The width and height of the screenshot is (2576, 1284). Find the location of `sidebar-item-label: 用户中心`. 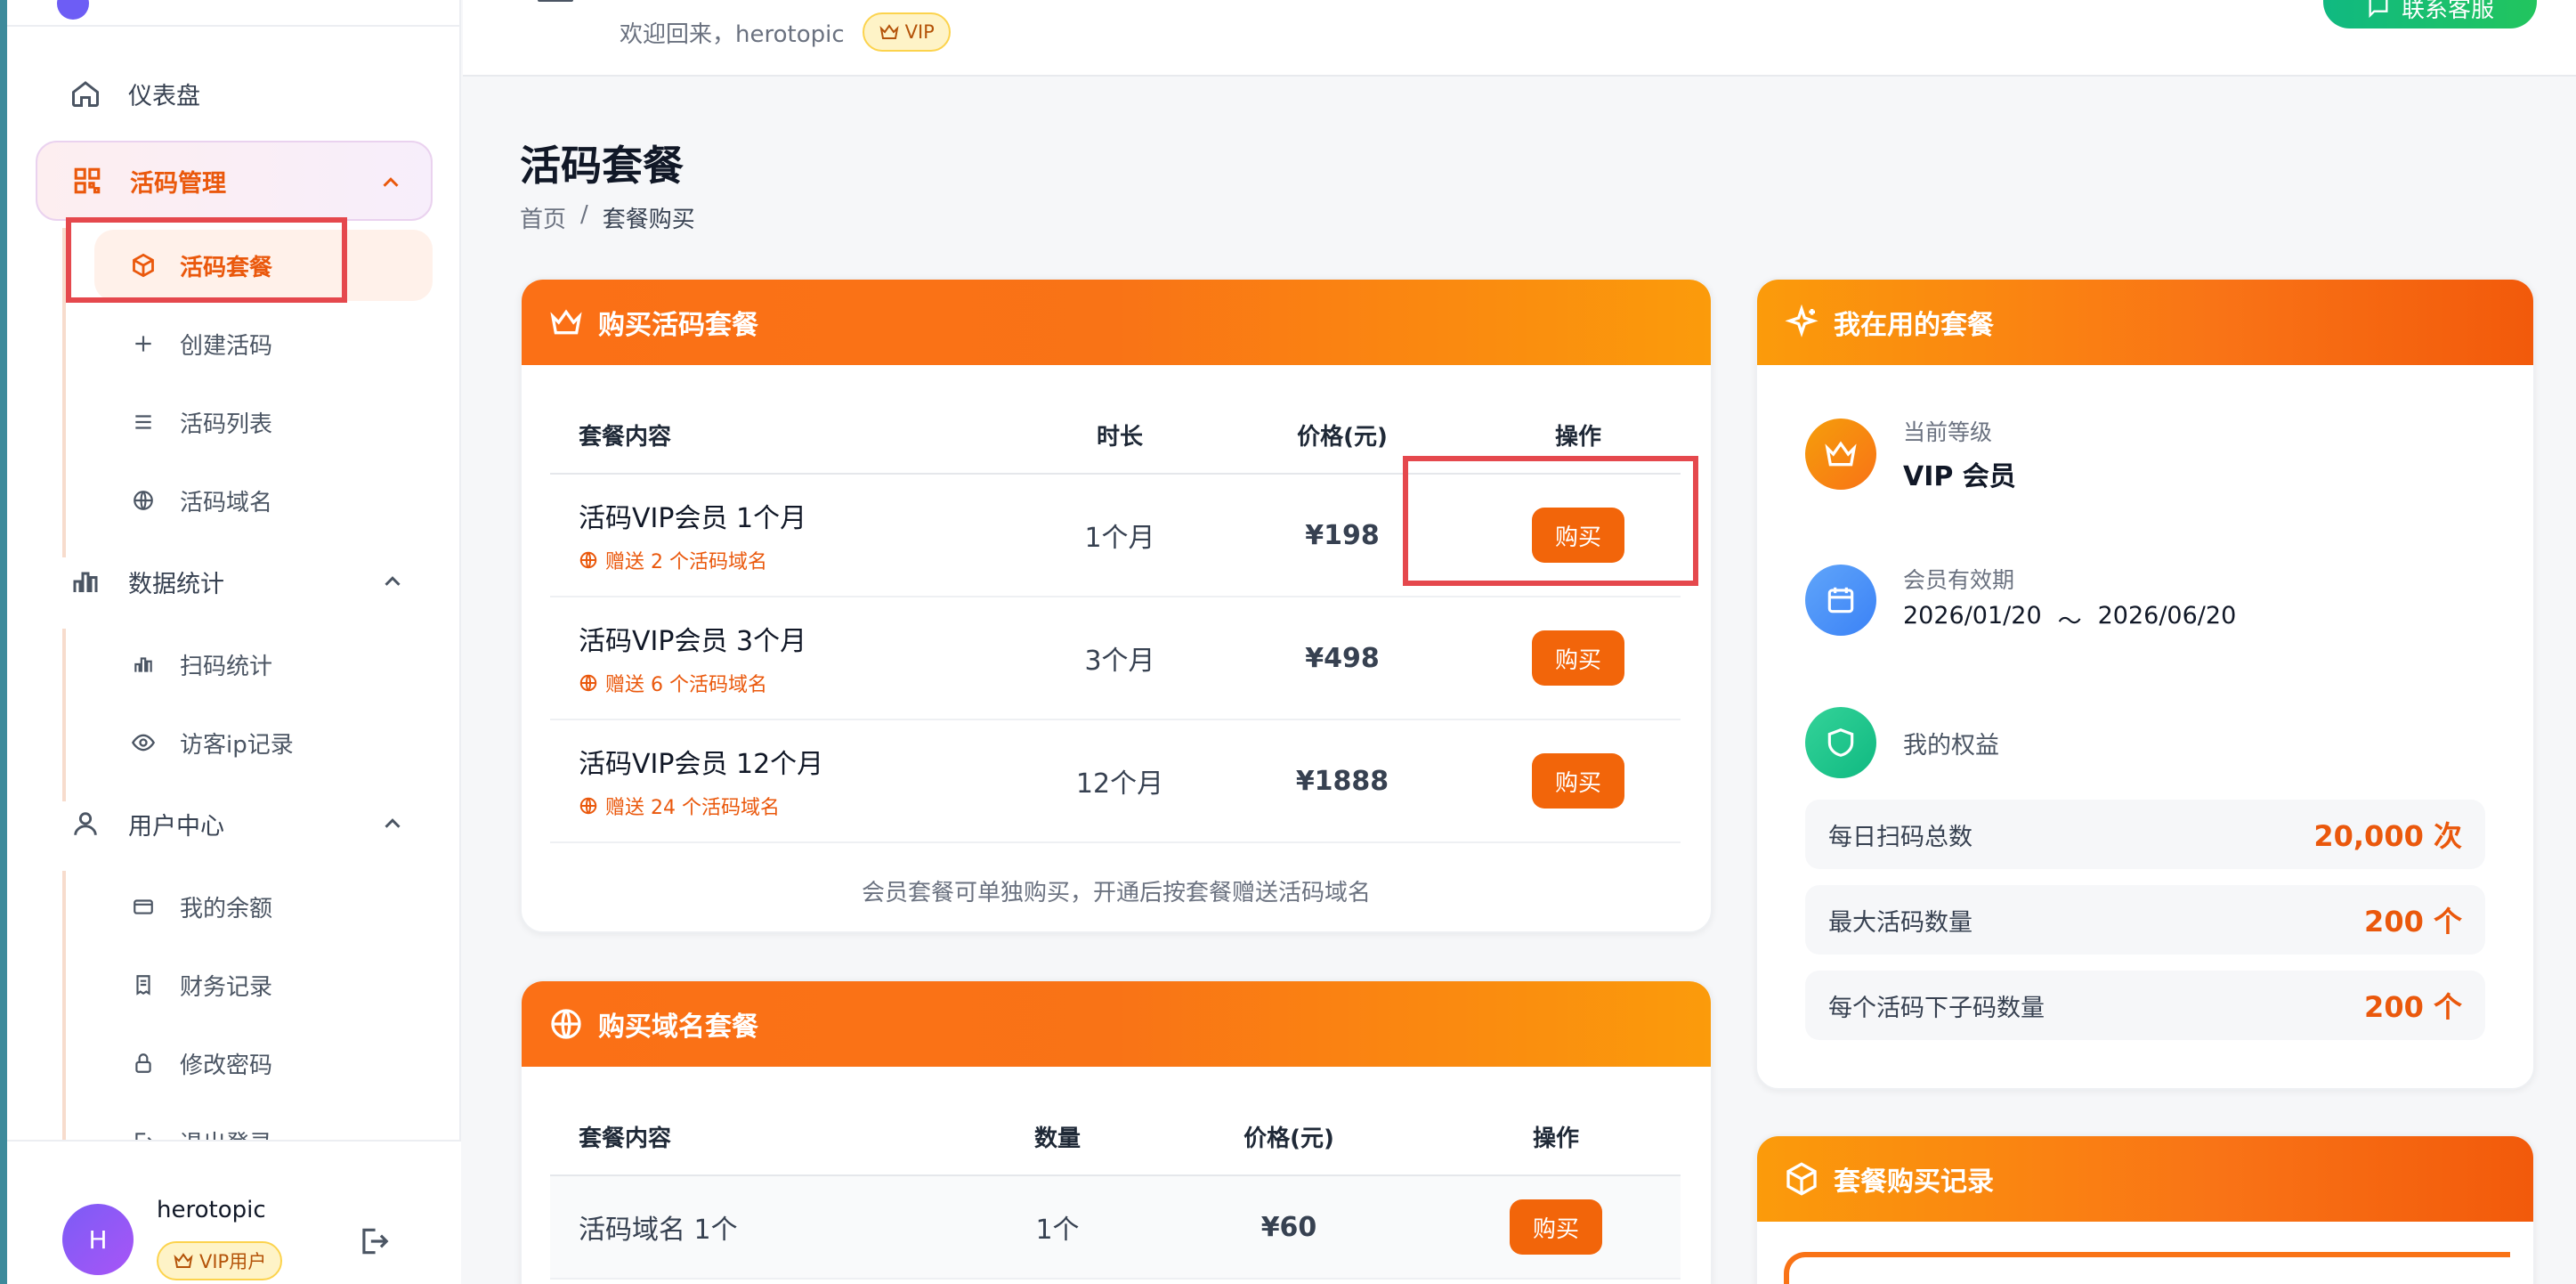

sidebar-item-label: 用户中心 is located at coordinates (176, 827).